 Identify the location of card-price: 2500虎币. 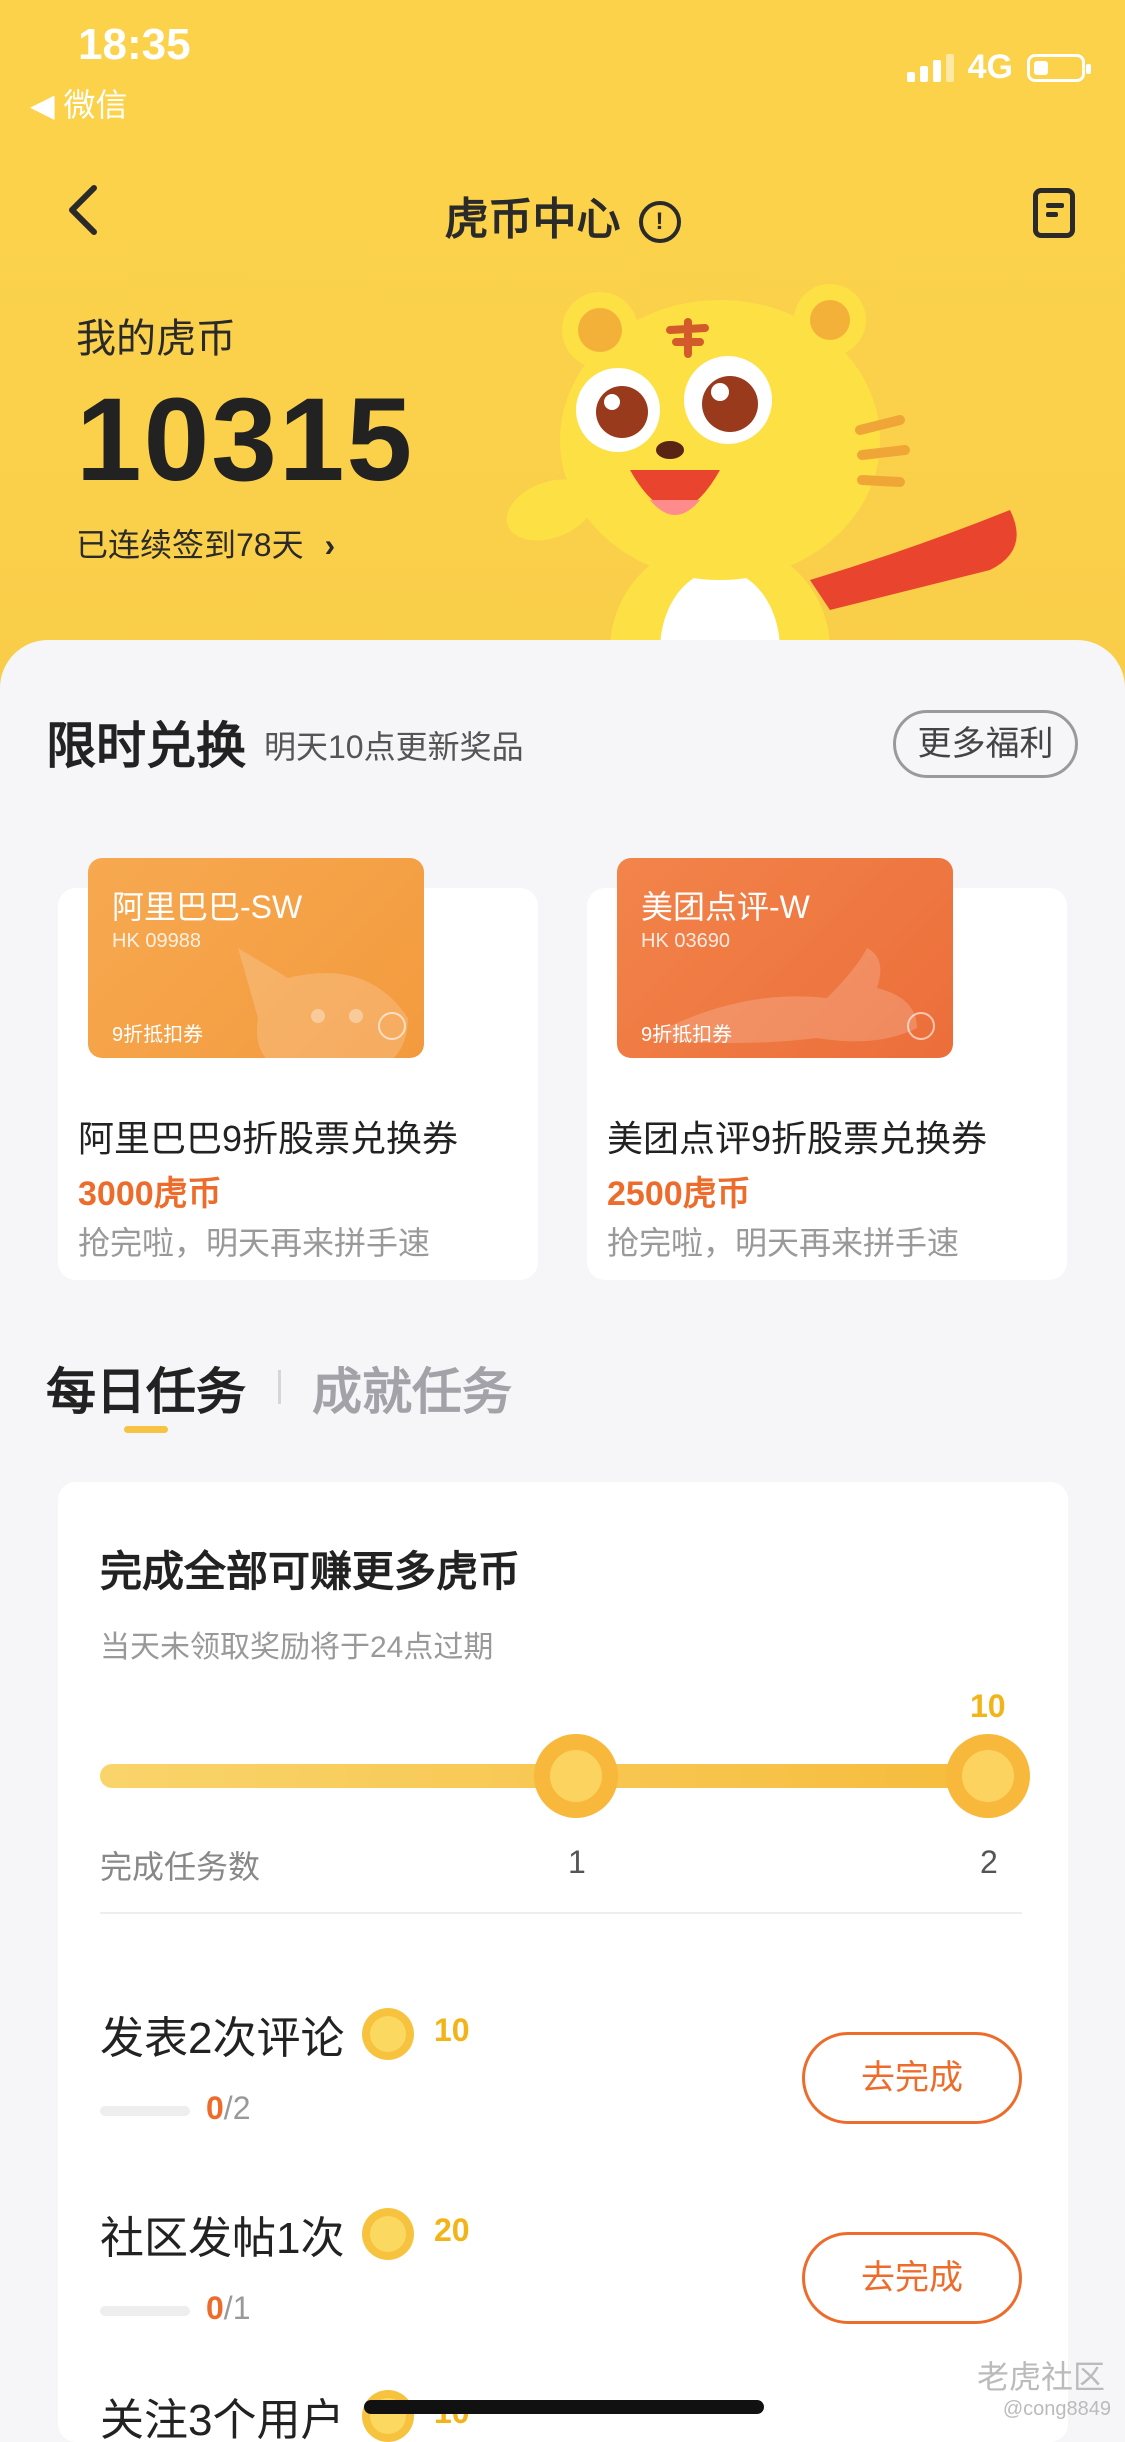
(679, 1194).